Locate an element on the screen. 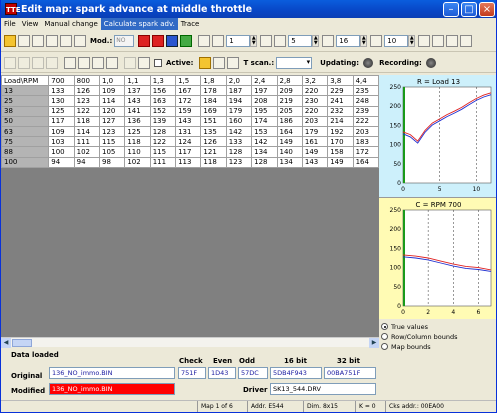 Image resolution: width=497 pixels, height=413 pixels. map-cell: 127 is located at coordinates (112, 121).